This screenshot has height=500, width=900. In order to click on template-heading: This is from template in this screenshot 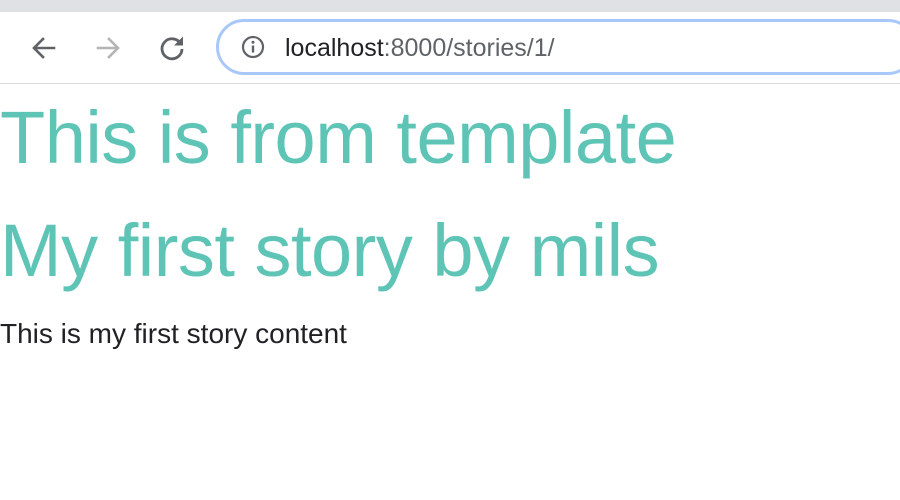, I will do `click(338, 137)`.